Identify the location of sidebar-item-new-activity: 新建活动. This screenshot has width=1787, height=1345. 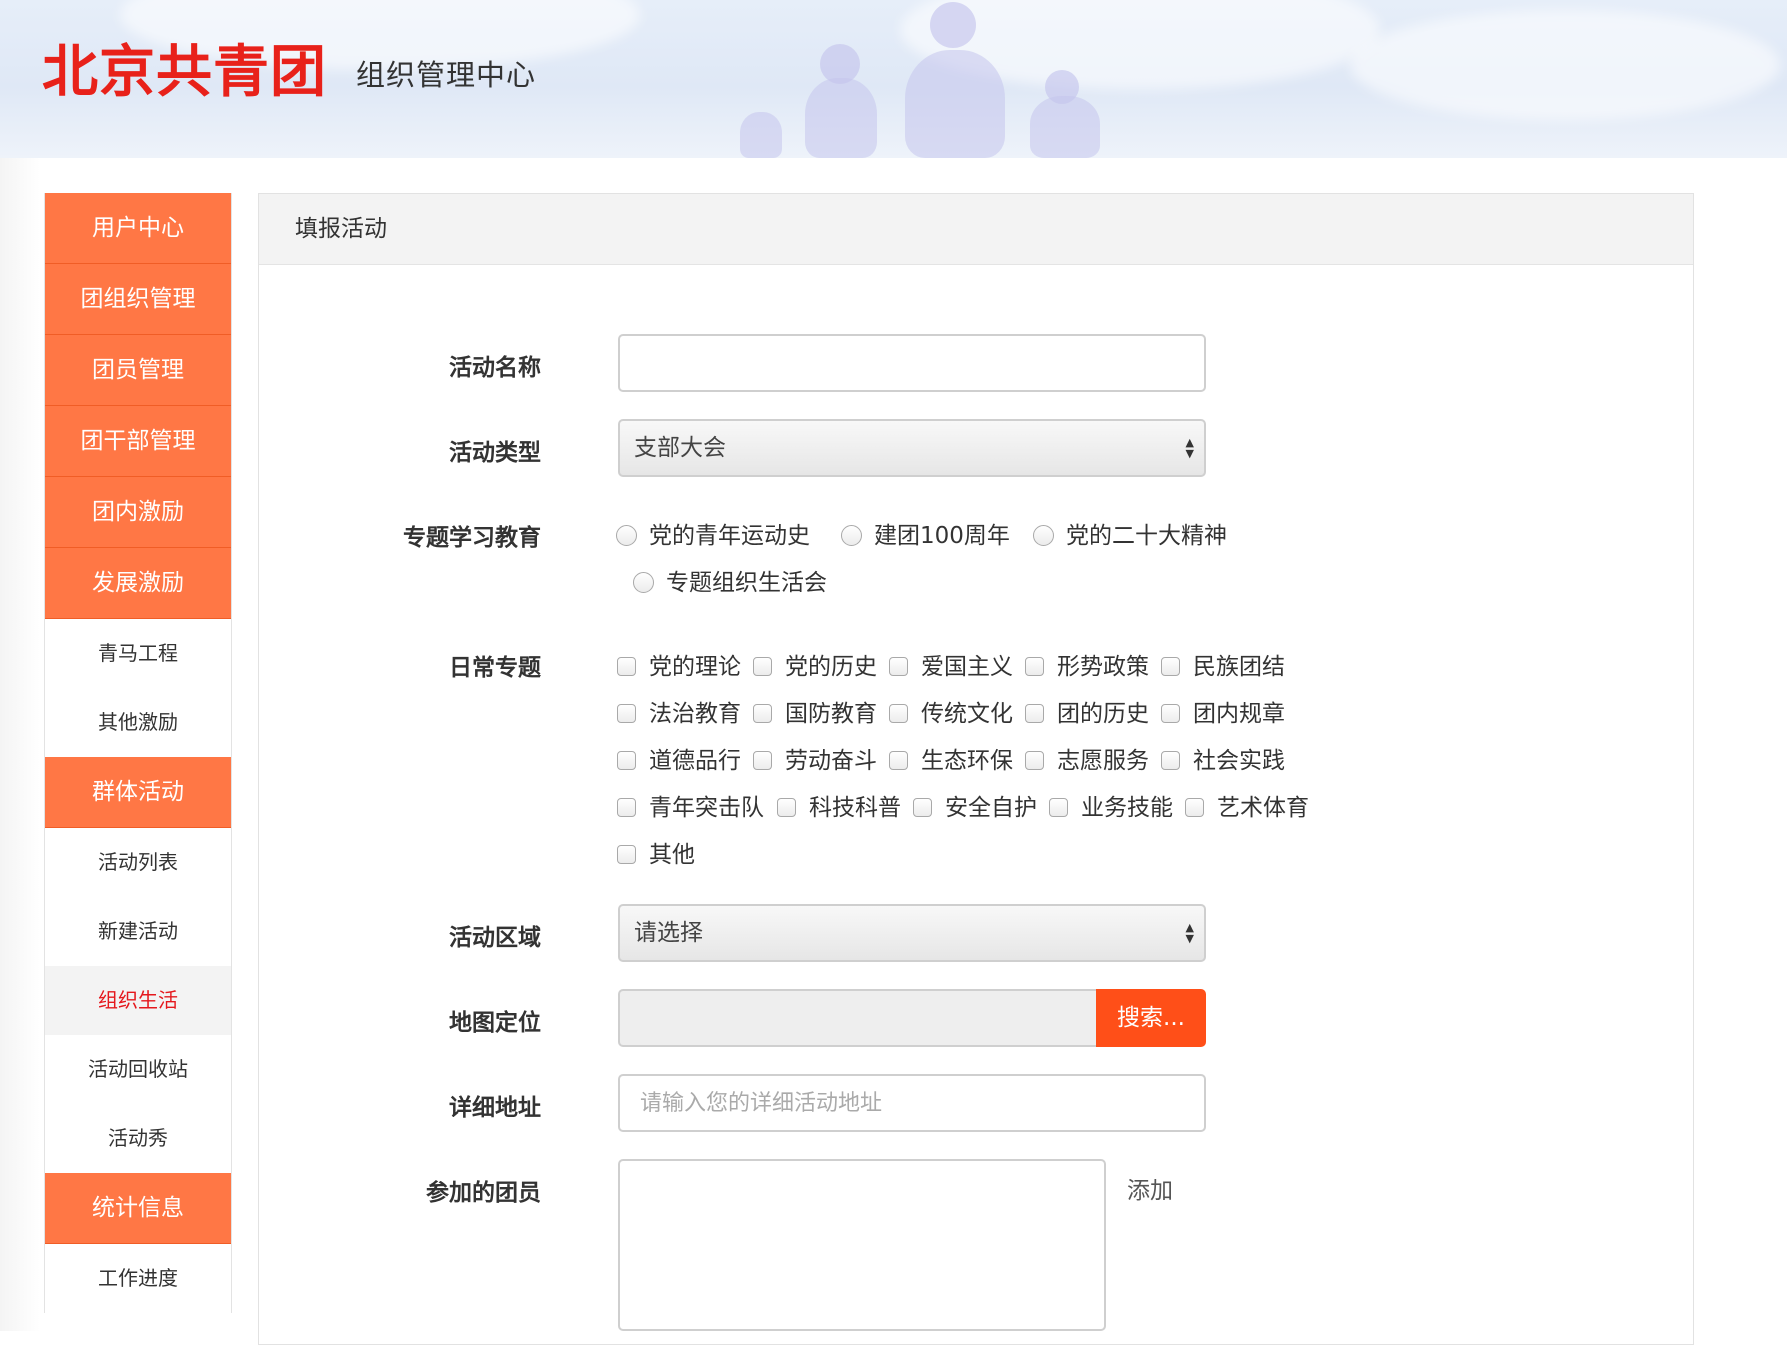
(138, 931).